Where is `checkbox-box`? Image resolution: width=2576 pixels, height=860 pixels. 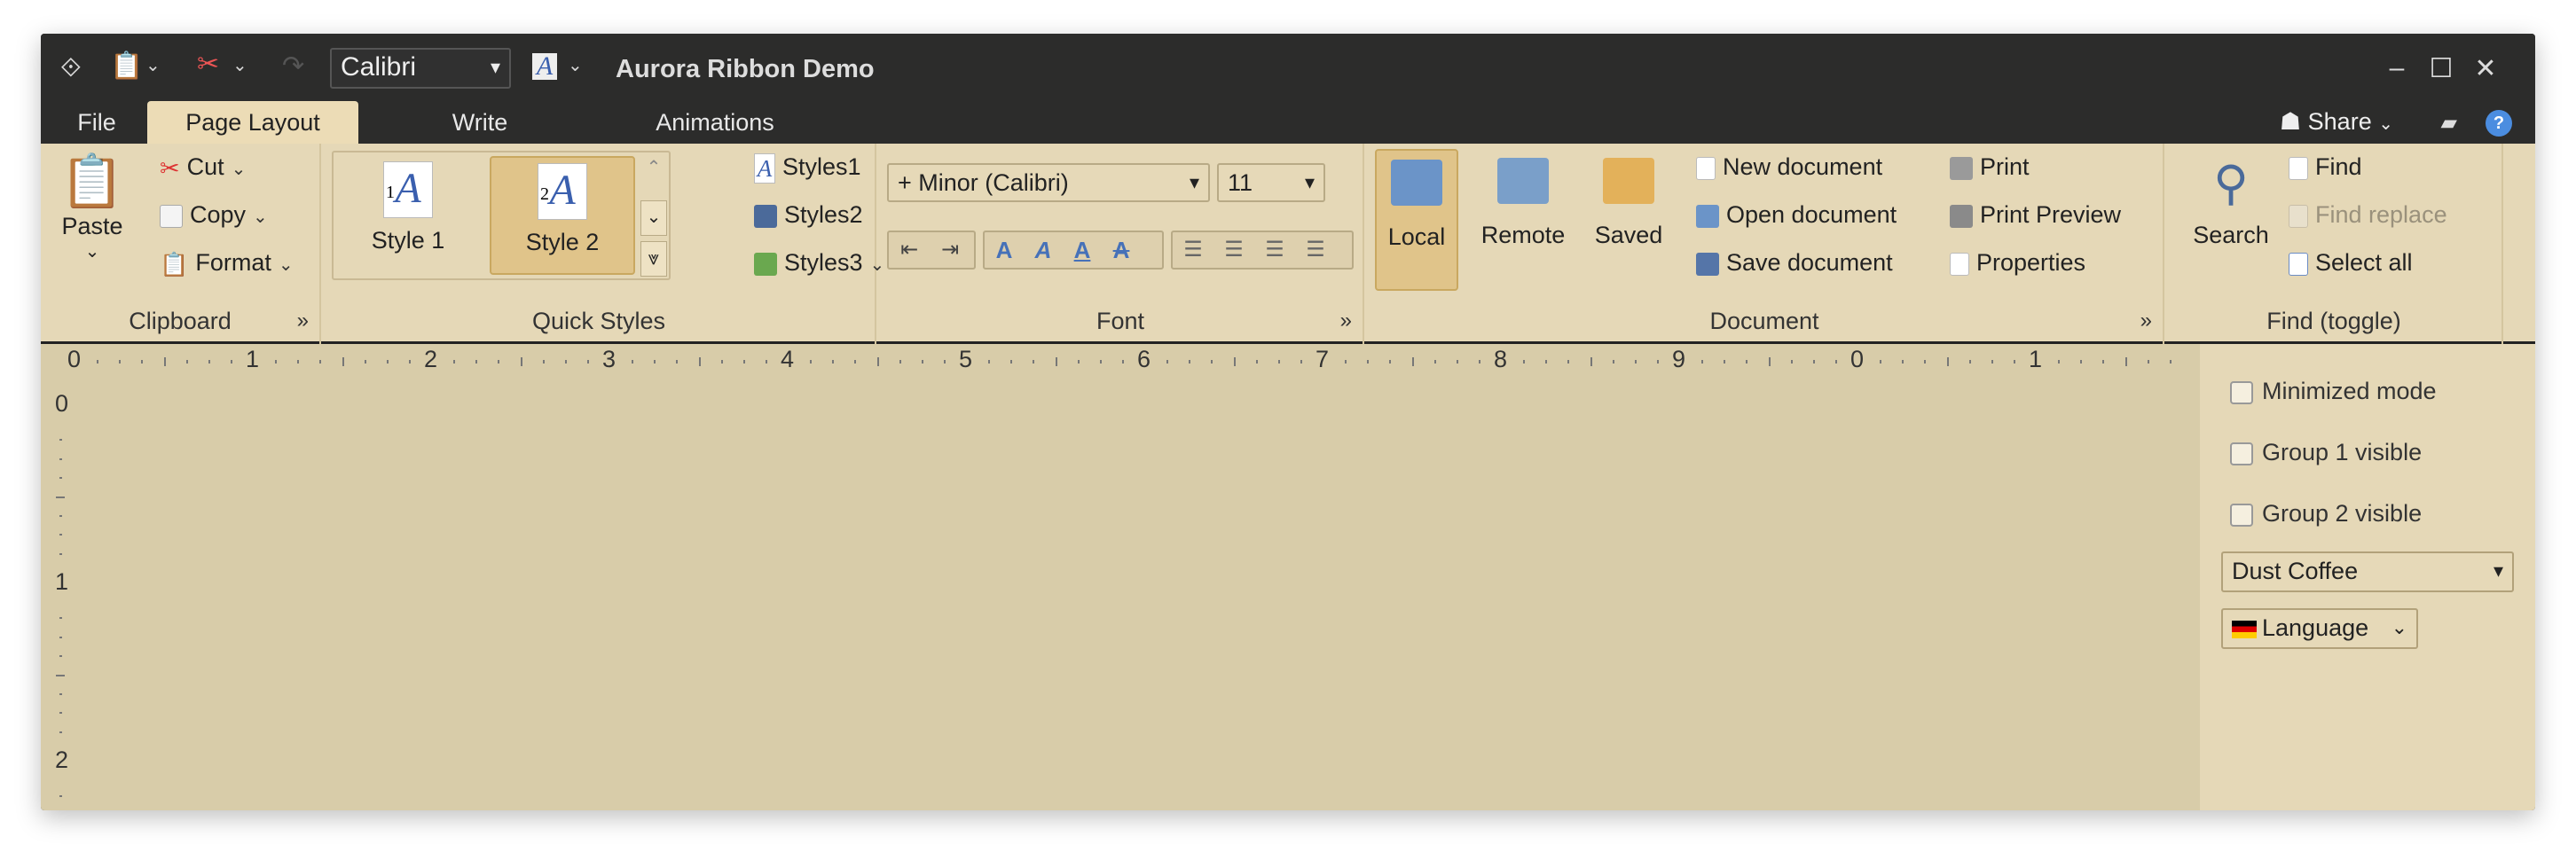 checkbox-box is located at coordinates (2241, 515).